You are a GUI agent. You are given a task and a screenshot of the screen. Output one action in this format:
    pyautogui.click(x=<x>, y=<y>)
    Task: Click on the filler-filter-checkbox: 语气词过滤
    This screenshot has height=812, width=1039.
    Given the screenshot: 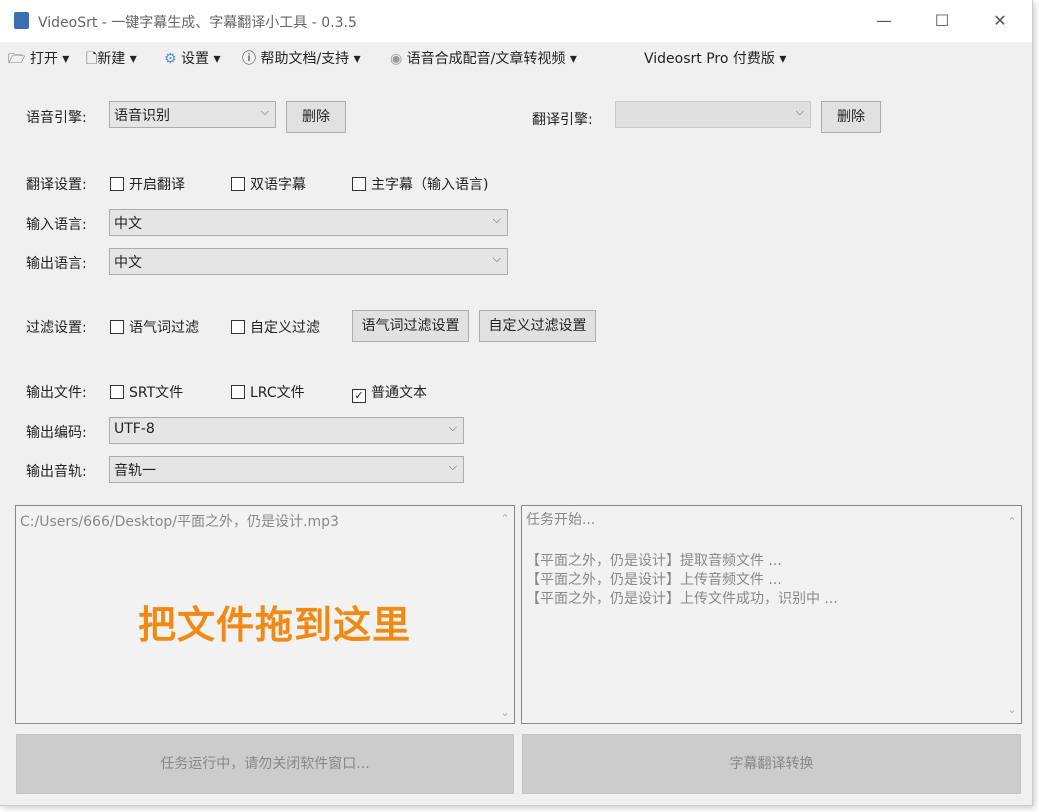 What is the action you would take?
    pyautogui.click(x=154, y=327)
    